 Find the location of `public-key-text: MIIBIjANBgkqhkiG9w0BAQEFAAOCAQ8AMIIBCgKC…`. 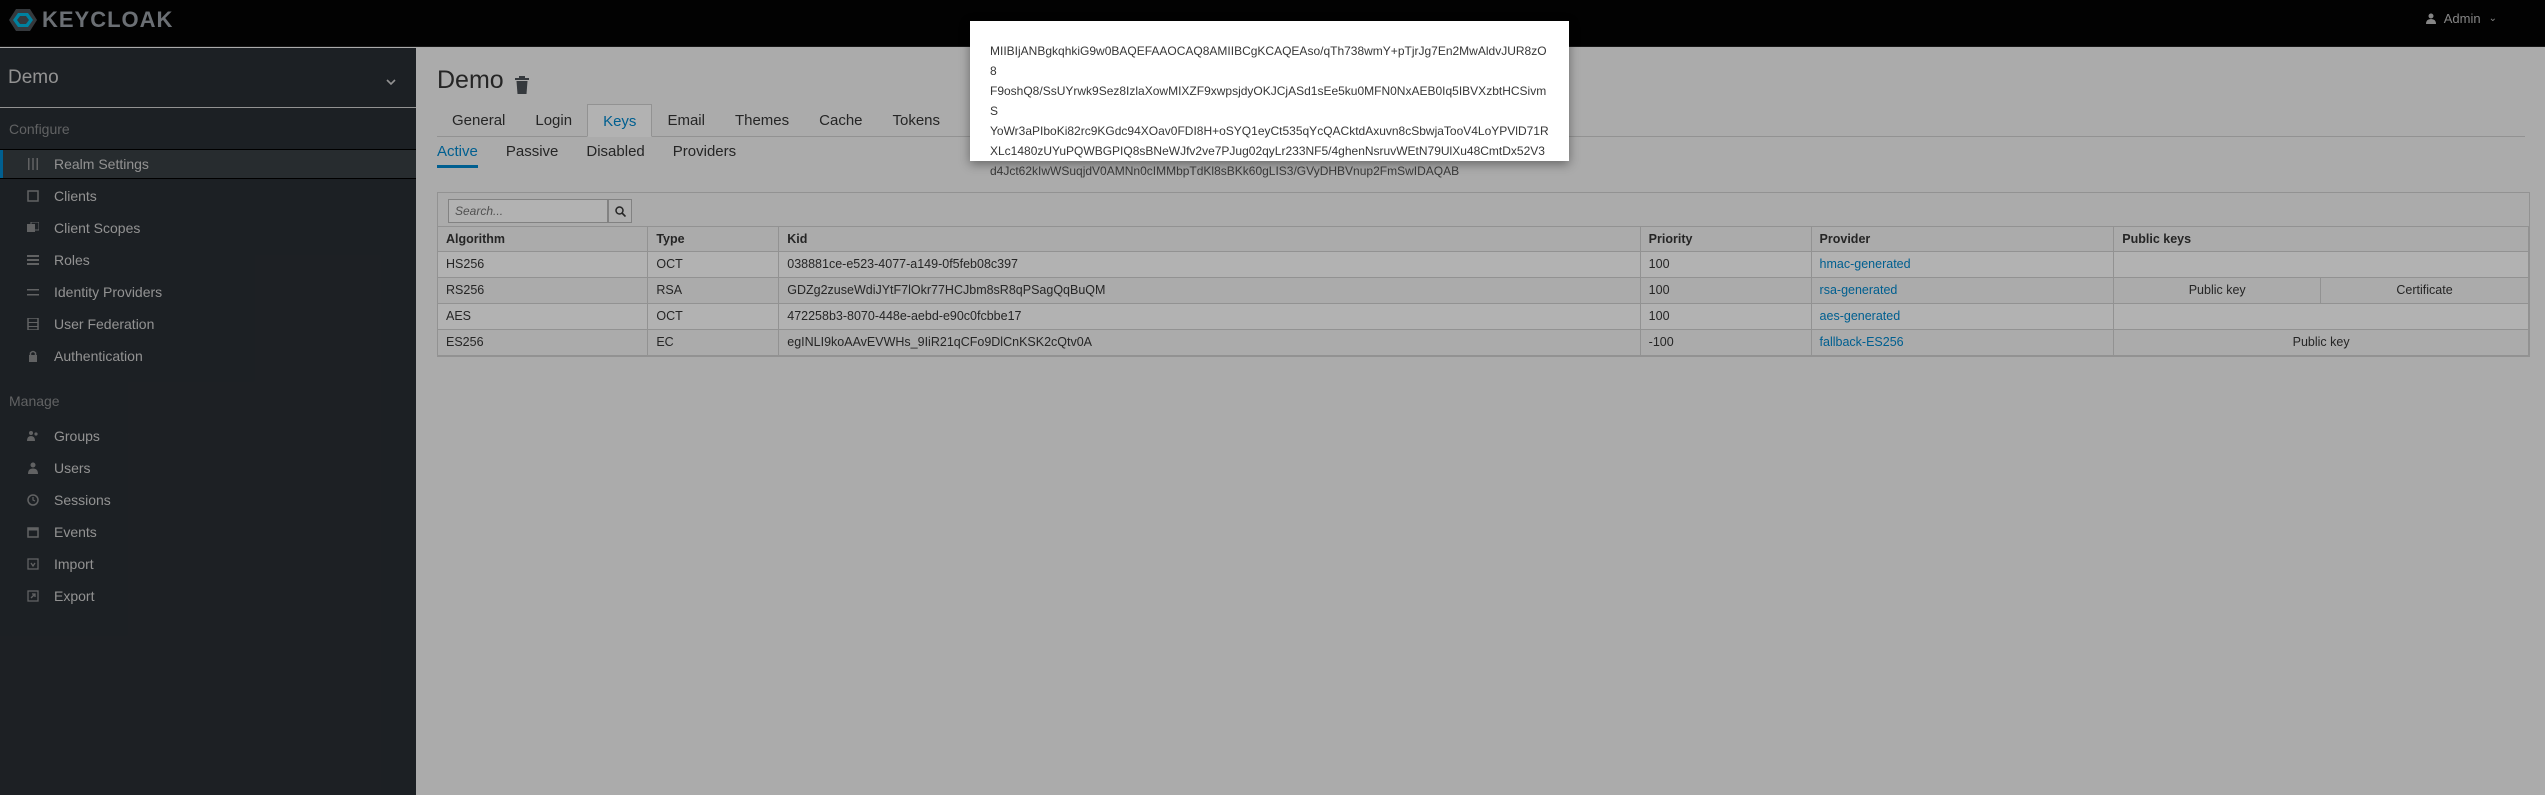

public-key-text: MIIBIjANBgkqhkiG9w0BAQEFAAOCAQ8AMIIBCgKC… is located at coordinates (1269, 111).